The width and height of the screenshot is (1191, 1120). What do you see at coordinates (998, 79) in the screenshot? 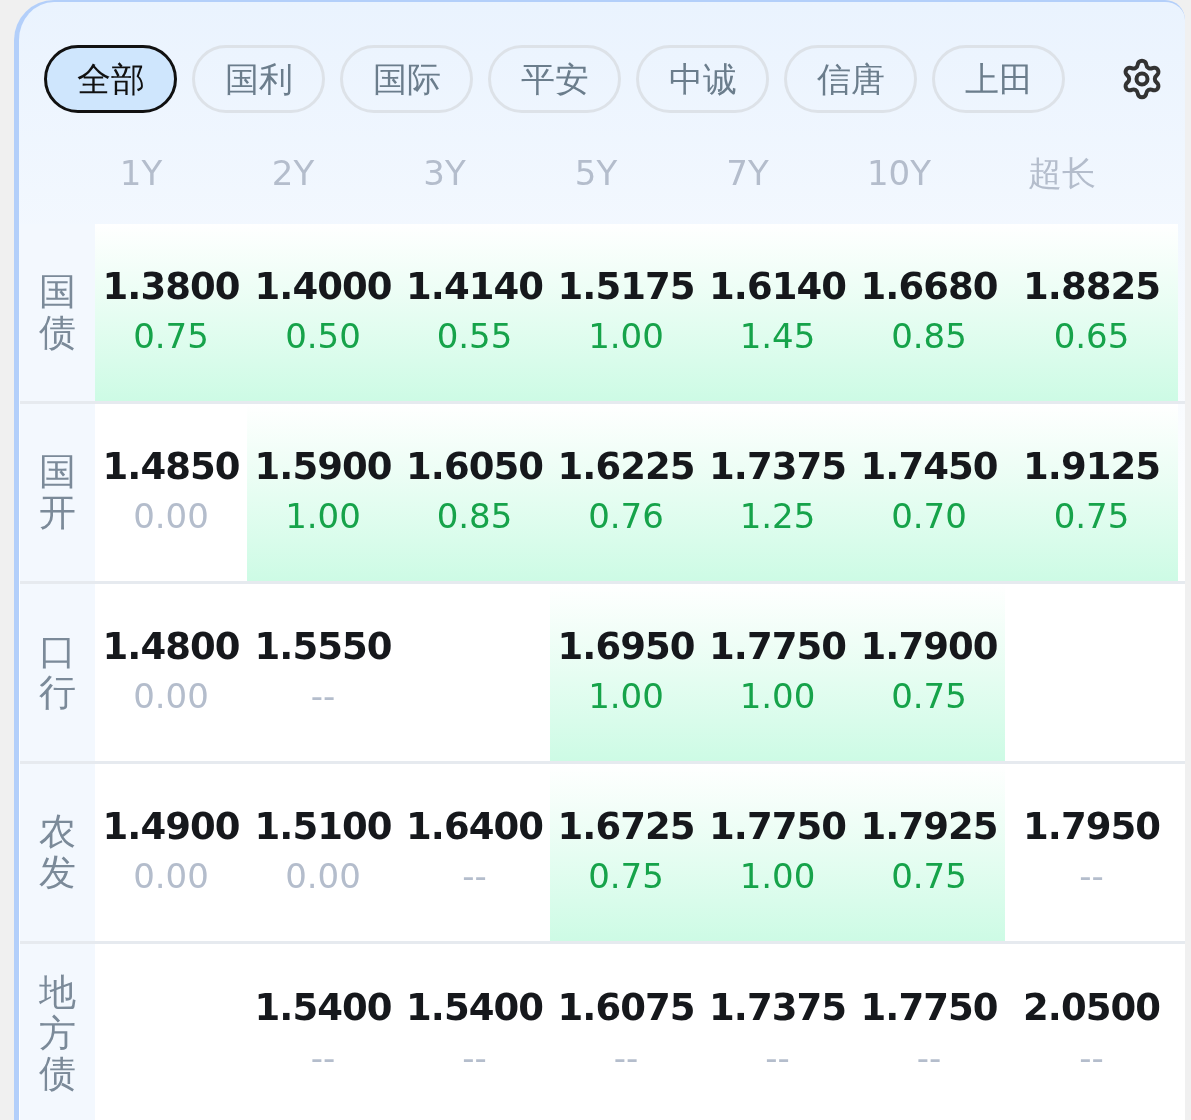
I see `filter-tab: 上田` at bounding box center [998, 79].